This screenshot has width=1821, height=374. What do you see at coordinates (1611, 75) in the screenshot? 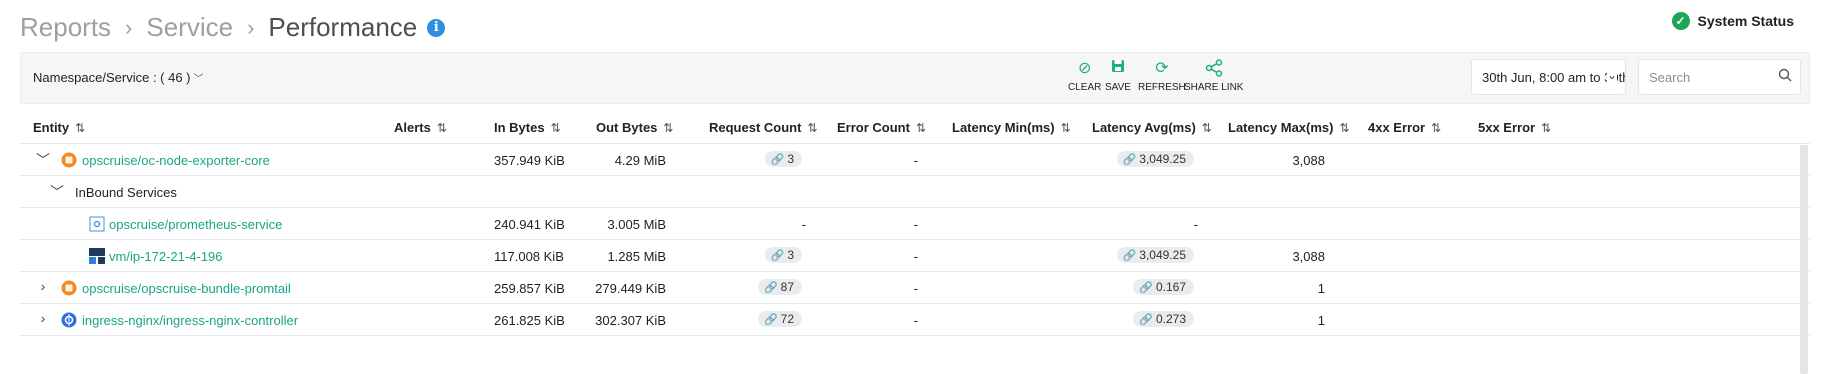
I see `chevron-down-icon: ⌄` at bounding box center [1611, 75].